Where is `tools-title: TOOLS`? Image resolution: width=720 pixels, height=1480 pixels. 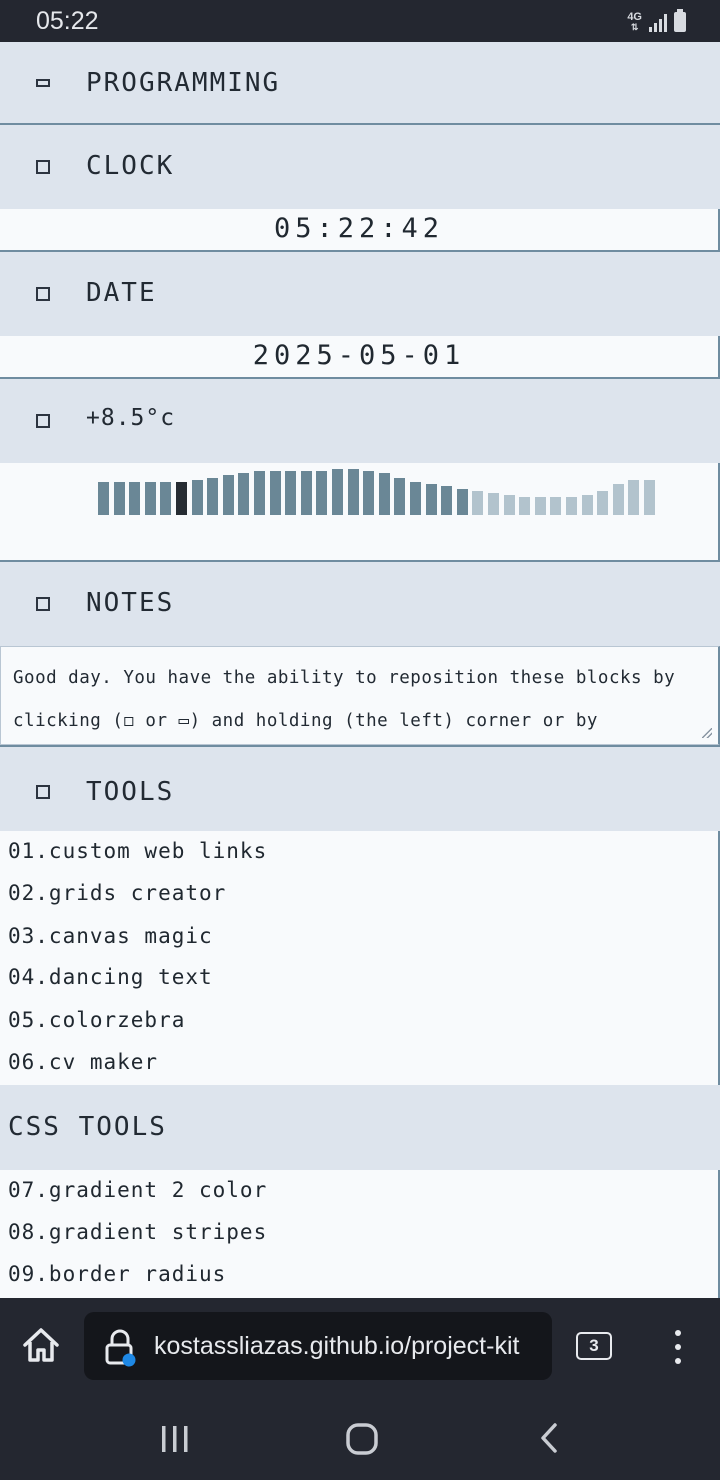
tools-title: TOOLS is located at coordinates (130, 792).